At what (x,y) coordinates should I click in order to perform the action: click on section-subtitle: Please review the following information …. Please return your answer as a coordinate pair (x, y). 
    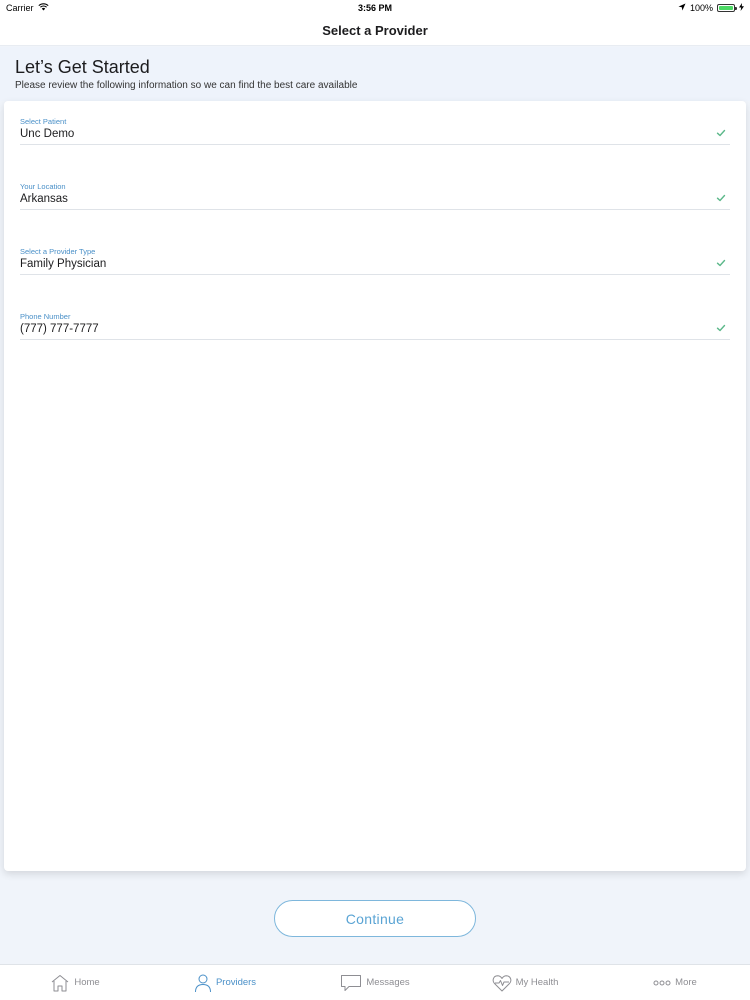
    Looking at the image, I should click on (186, 85).